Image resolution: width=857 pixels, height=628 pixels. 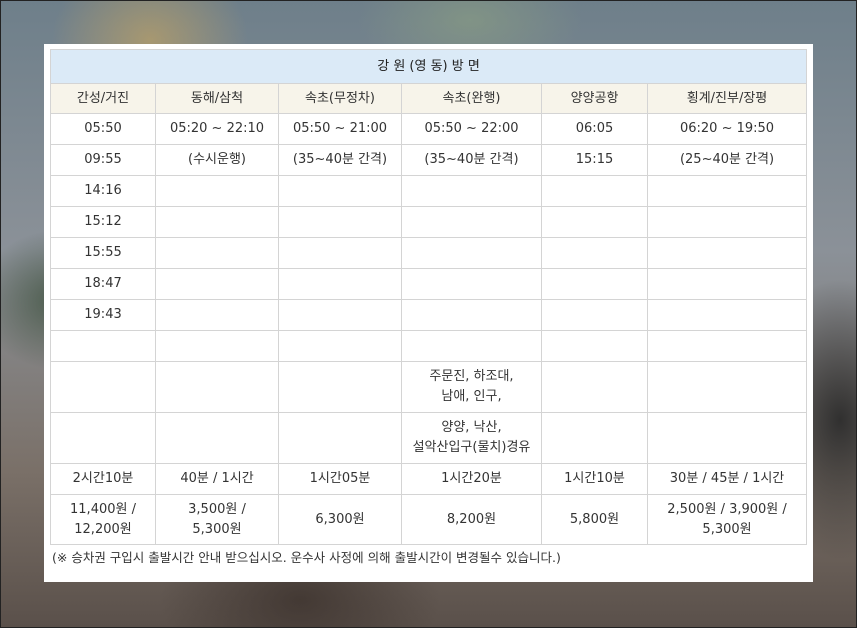 I want to click on table-cell: 주문진, 하조대, 남애, 인구,, so click(x=471, y=387).